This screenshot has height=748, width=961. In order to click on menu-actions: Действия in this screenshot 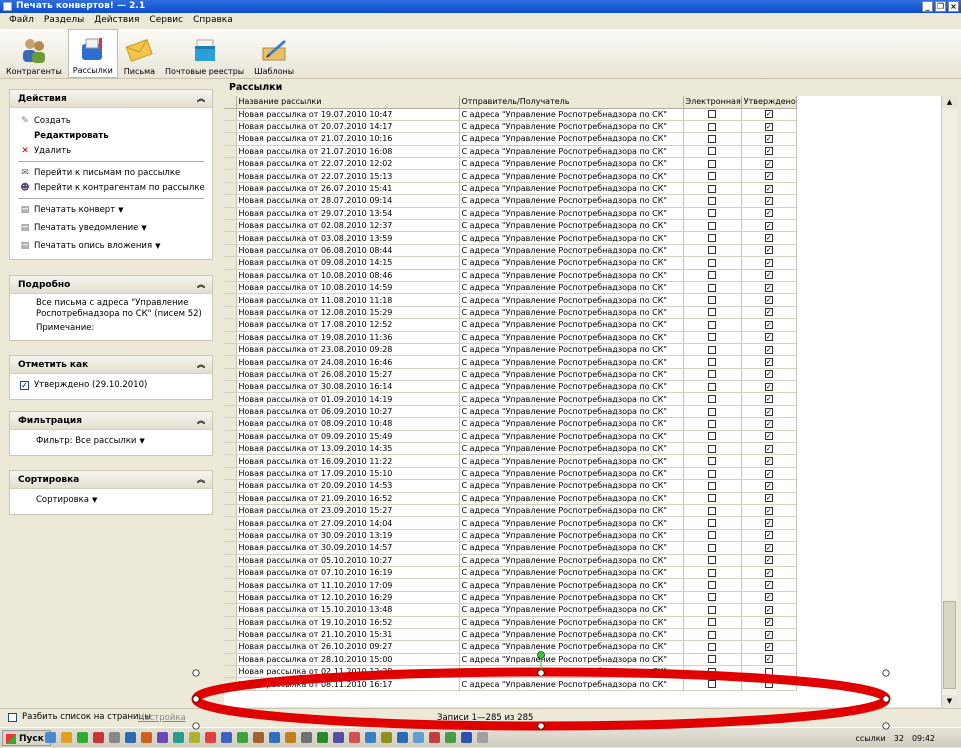, I will do `click(116, 21)`.